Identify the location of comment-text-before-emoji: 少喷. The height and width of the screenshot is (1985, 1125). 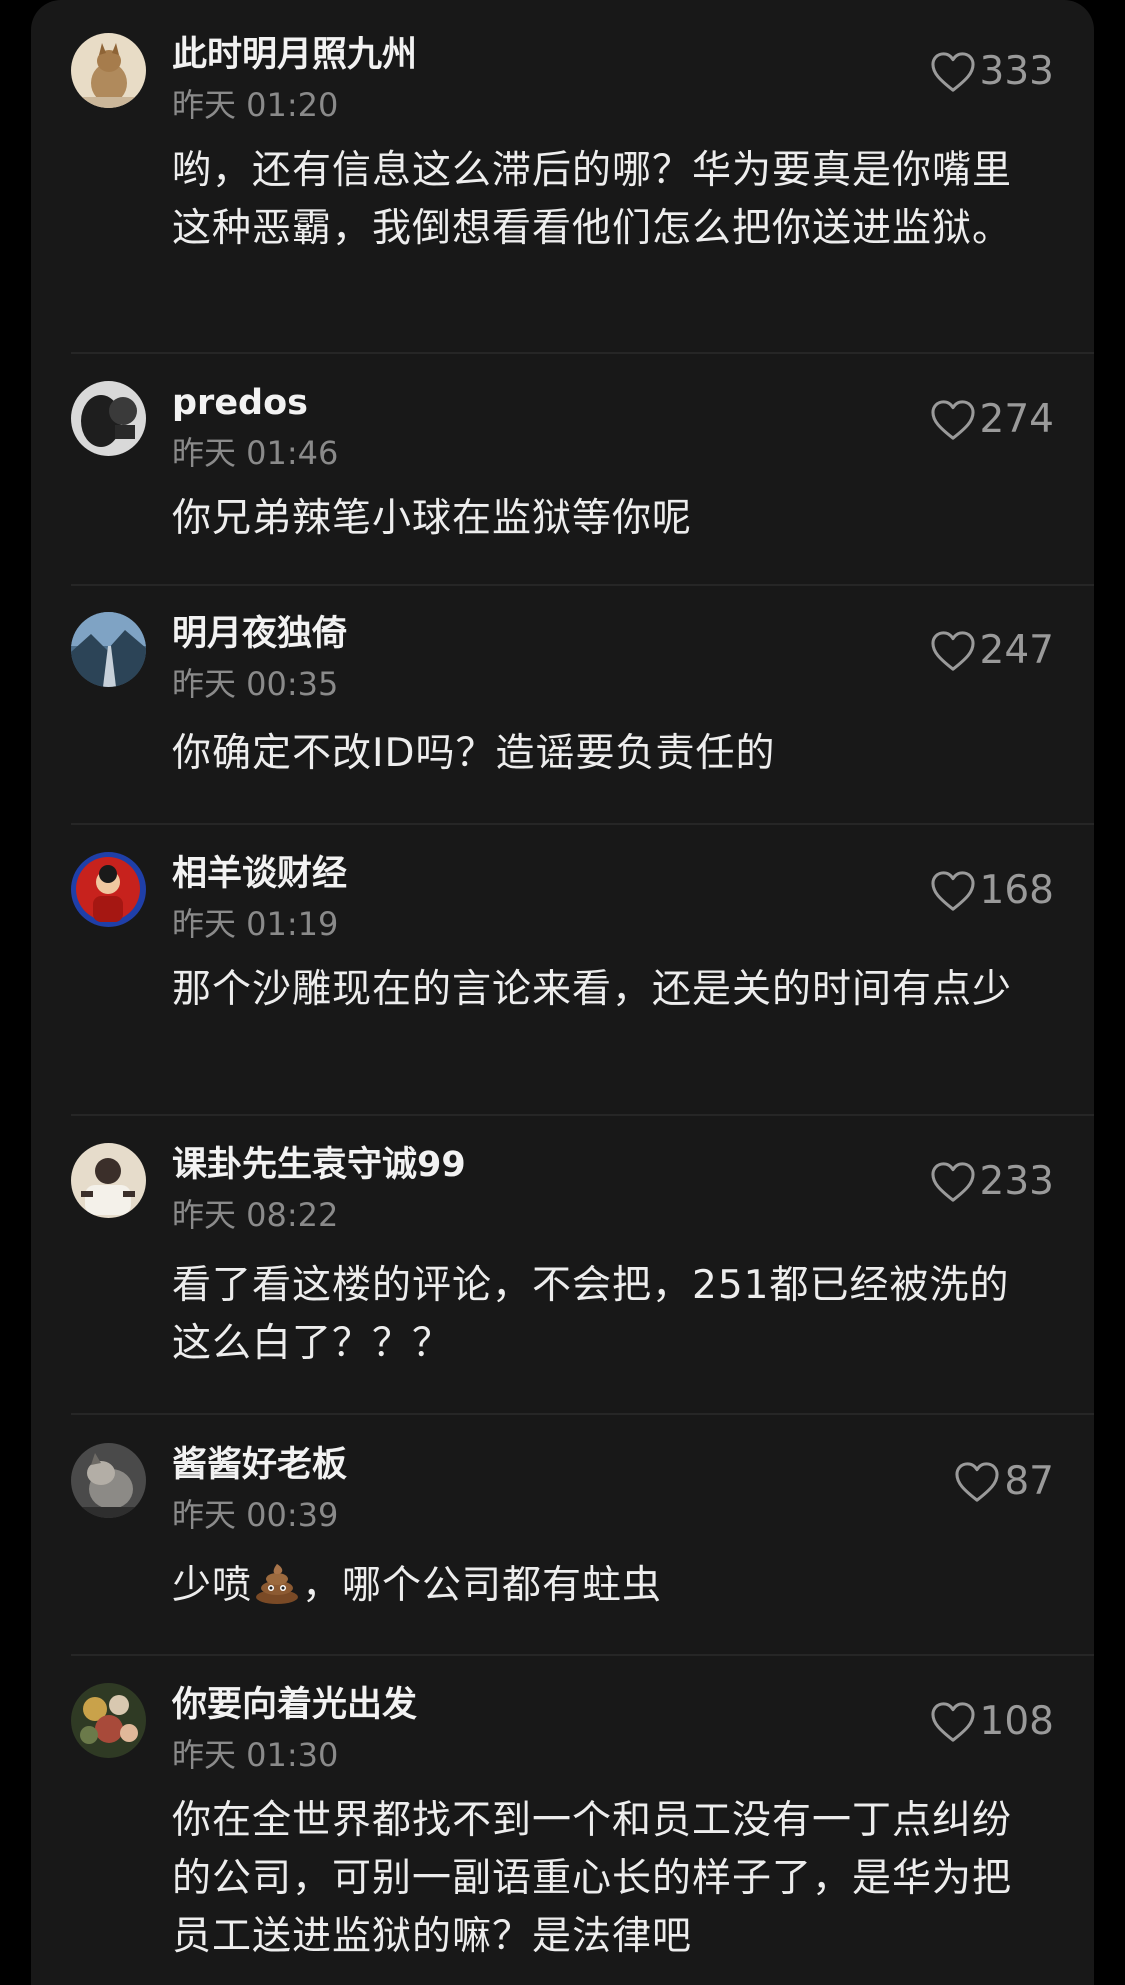
(212, 1585).